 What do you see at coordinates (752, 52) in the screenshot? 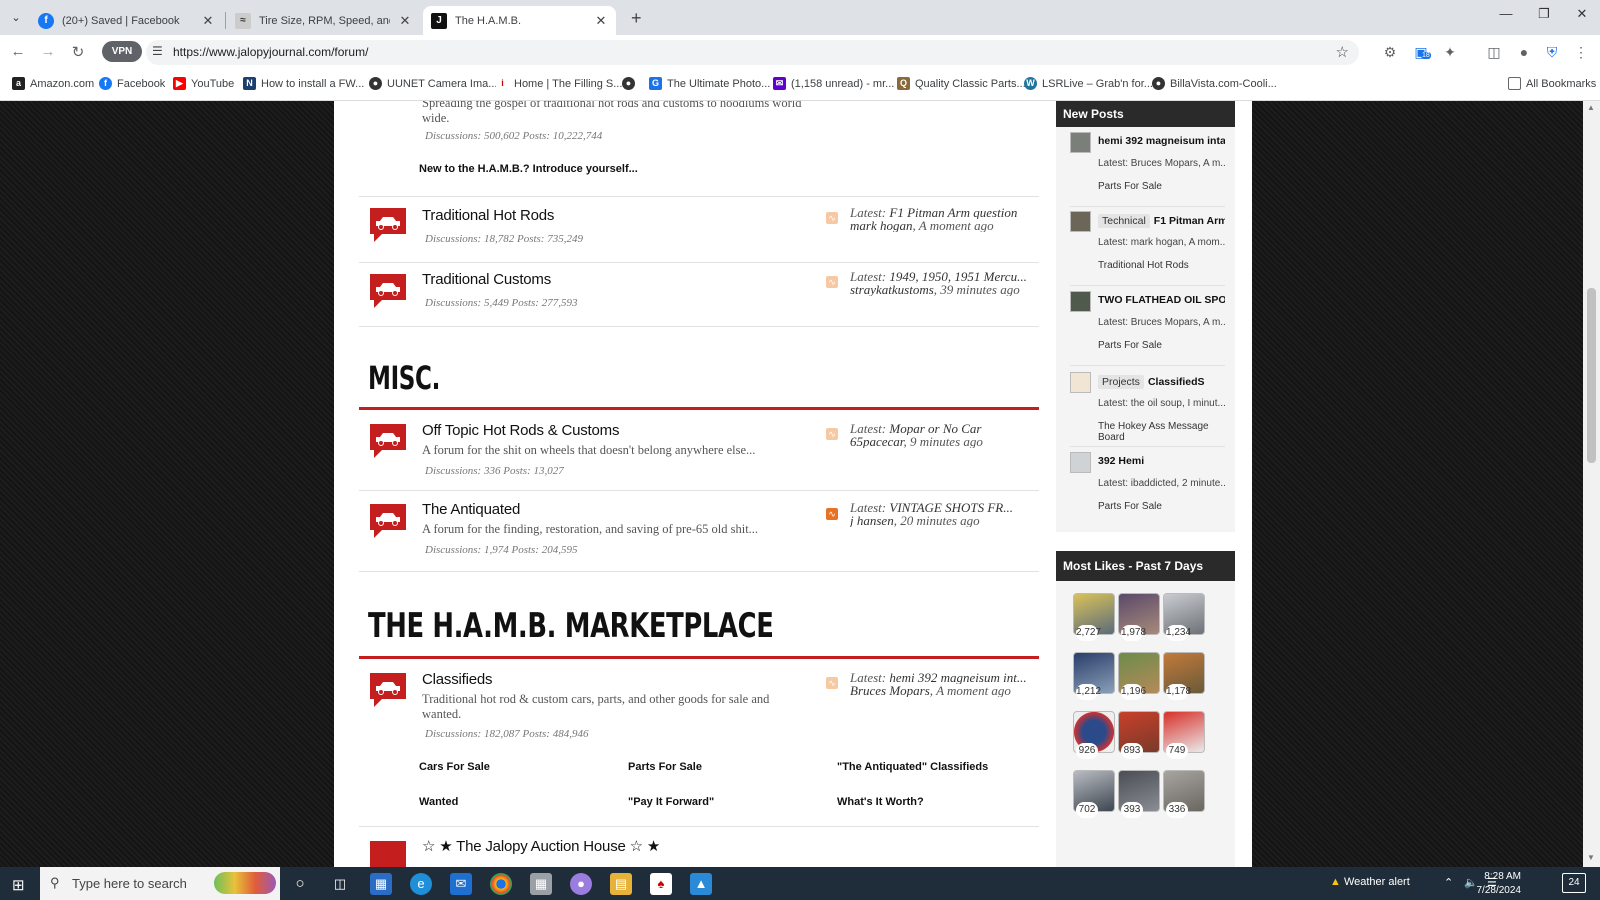
I see `address-bar: ☰ https://www.jalopyjournal.com/forum/ ☆` at bounding box center [752, 52].